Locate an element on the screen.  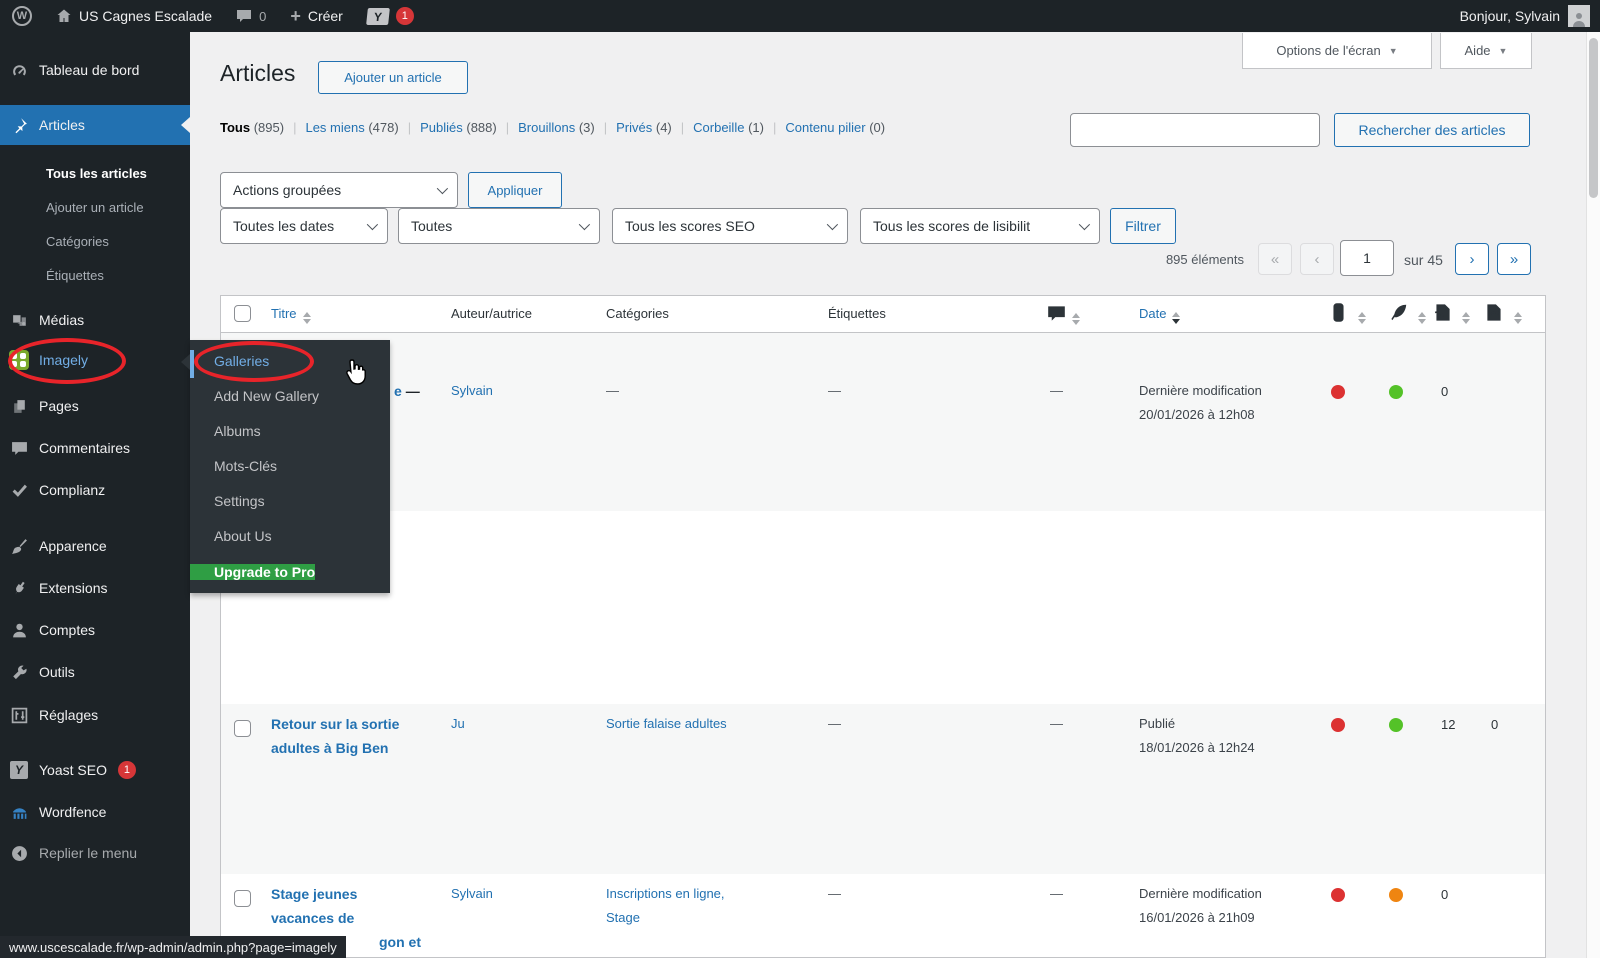
submenu-item-categories: Catégories is located at coordinates (95, 242).